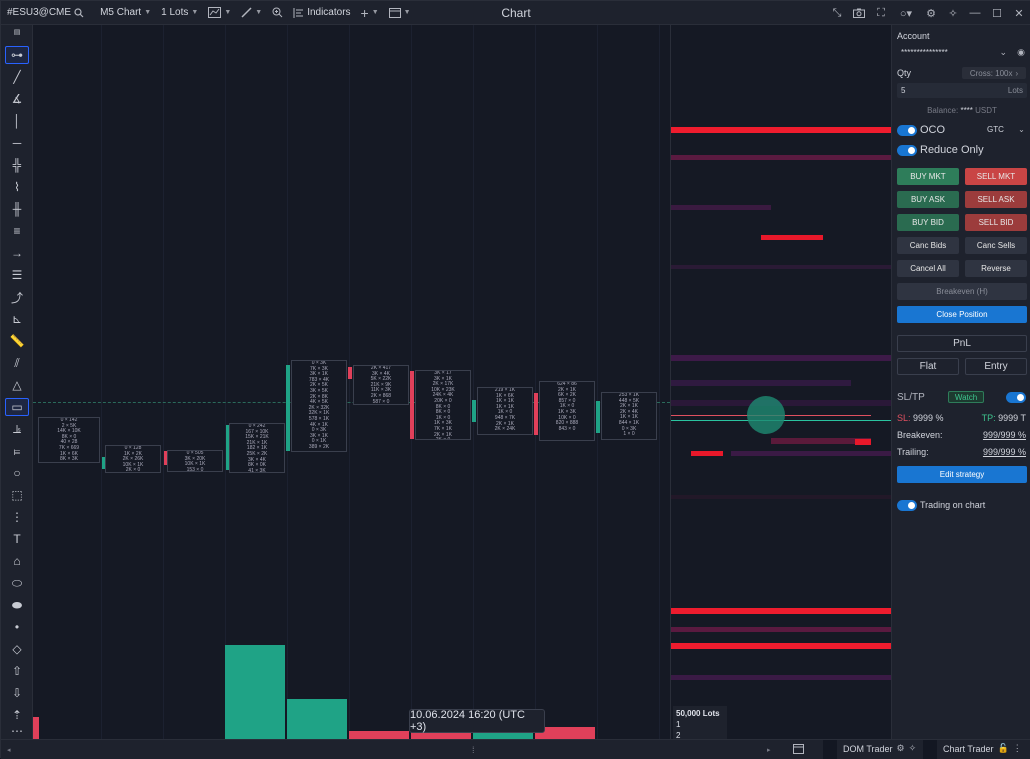 The height and width of the screenshot is (759, 1030). What do you see at coordinates (17, 297) in the screenshot?
I see `curve-icon: ⤴` at bounding box center [17, 297].